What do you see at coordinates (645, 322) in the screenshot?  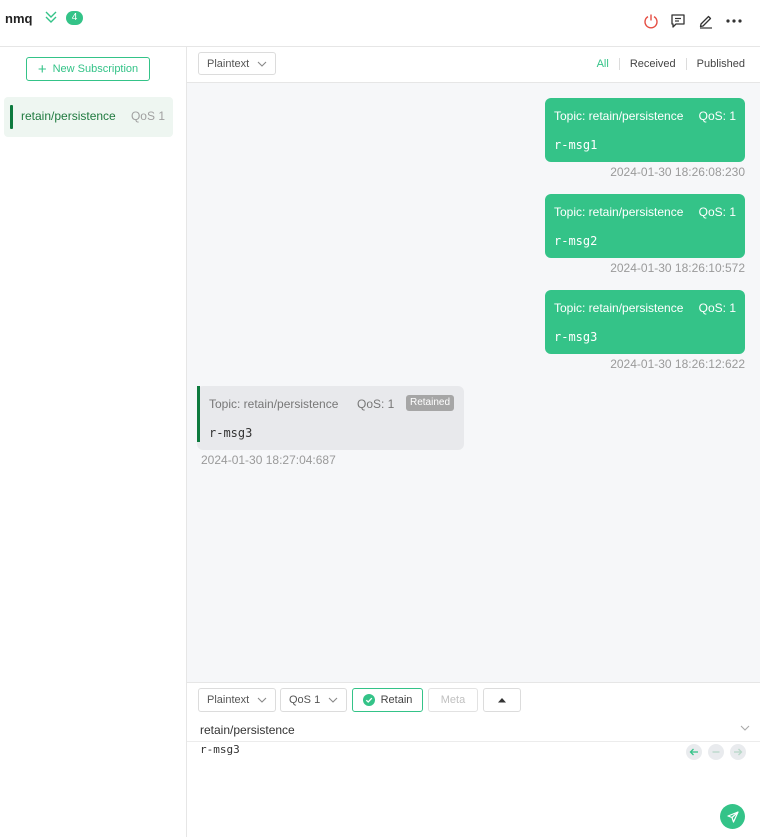 I see `published-message: Topic: retain/persistence QoS: 1 r-msg3` at bounding box center [645, 322].